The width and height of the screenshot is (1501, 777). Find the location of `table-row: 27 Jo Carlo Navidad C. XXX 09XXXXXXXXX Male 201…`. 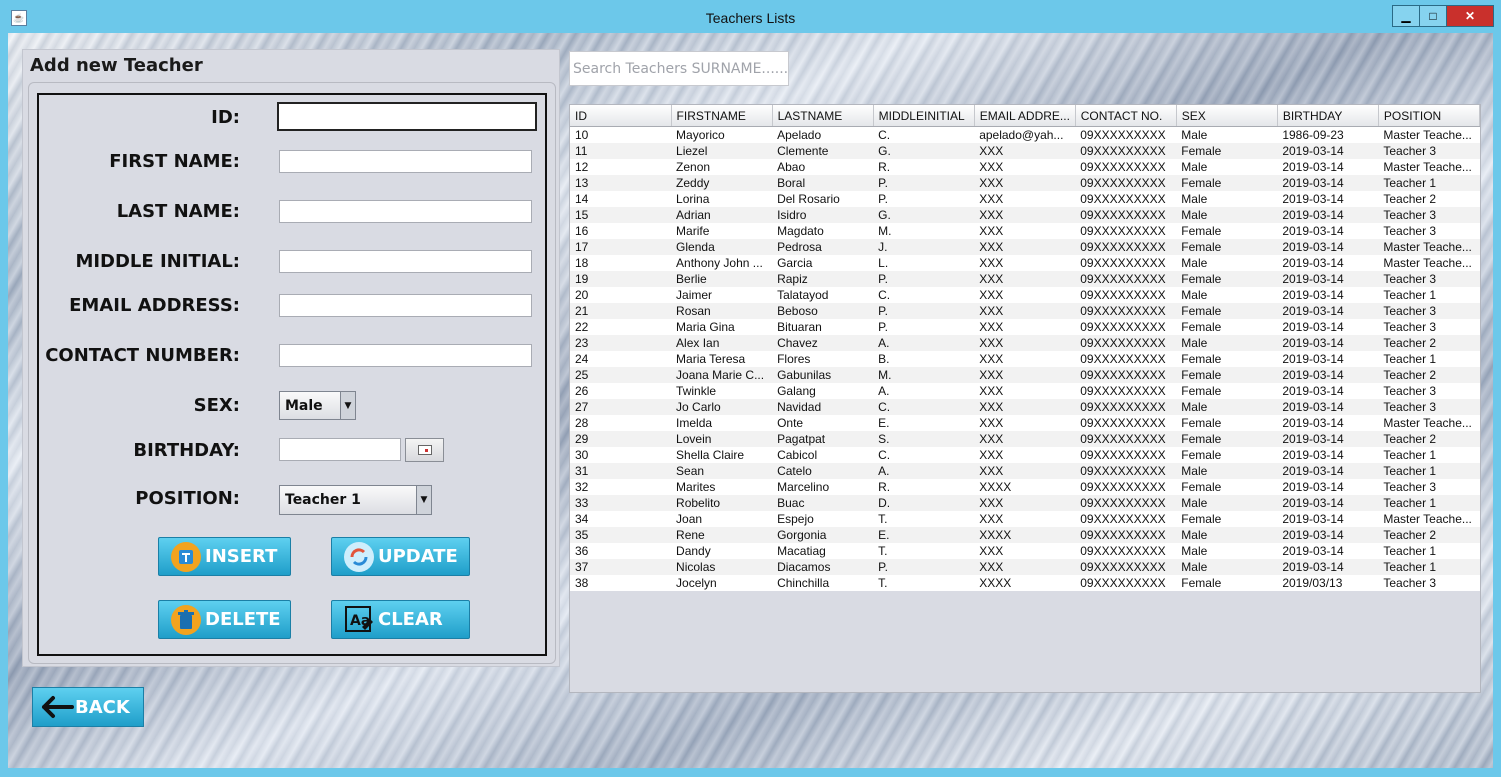

table-row: 27 Jo Carlo Navidad C. XXX 09XXXXXXXXX Male 201… is located at coordinates (1025, 407).